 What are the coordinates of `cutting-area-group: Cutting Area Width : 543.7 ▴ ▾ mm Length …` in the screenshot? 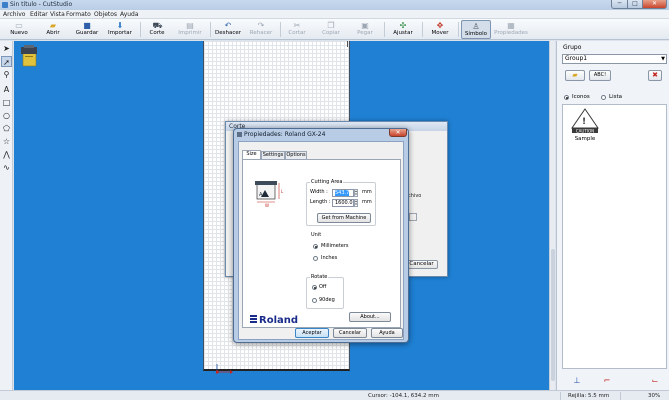 It's located at (341, 202).